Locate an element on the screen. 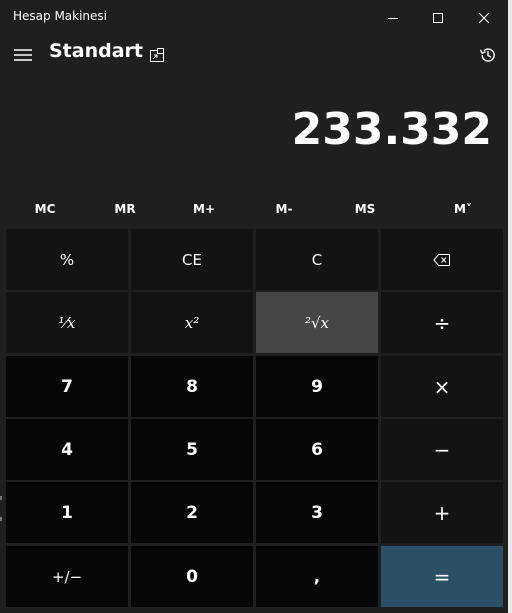 The image size is (512, 613). memory-add-button: M+ is located at coordinates (204, 209).